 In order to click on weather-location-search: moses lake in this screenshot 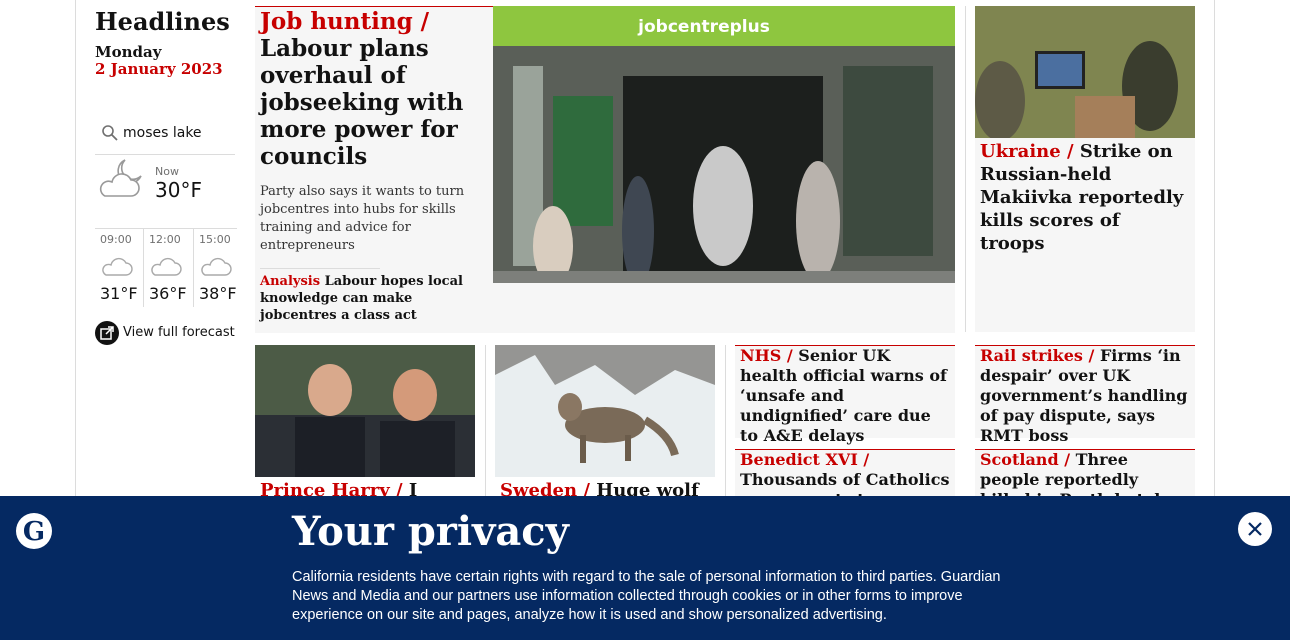, I will do `click(165, 136)`.